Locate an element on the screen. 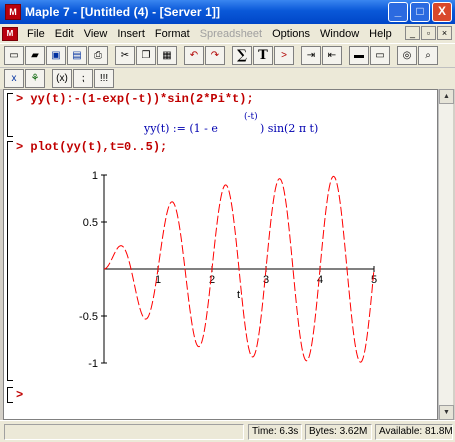 The image size is (455, 442). menu-edit: Edit is located at coordinates (64, 34).